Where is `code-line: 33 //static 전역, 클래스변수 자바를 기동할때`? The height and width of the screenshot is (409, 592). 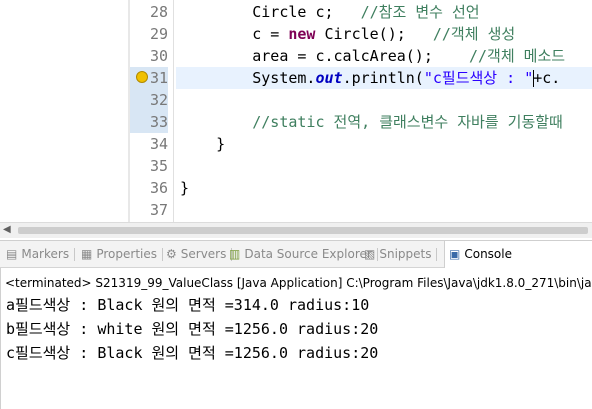 code-line: 33 //static 전역, 클래스변수 자바를 기동할때 is located at coordinates (296, 122).